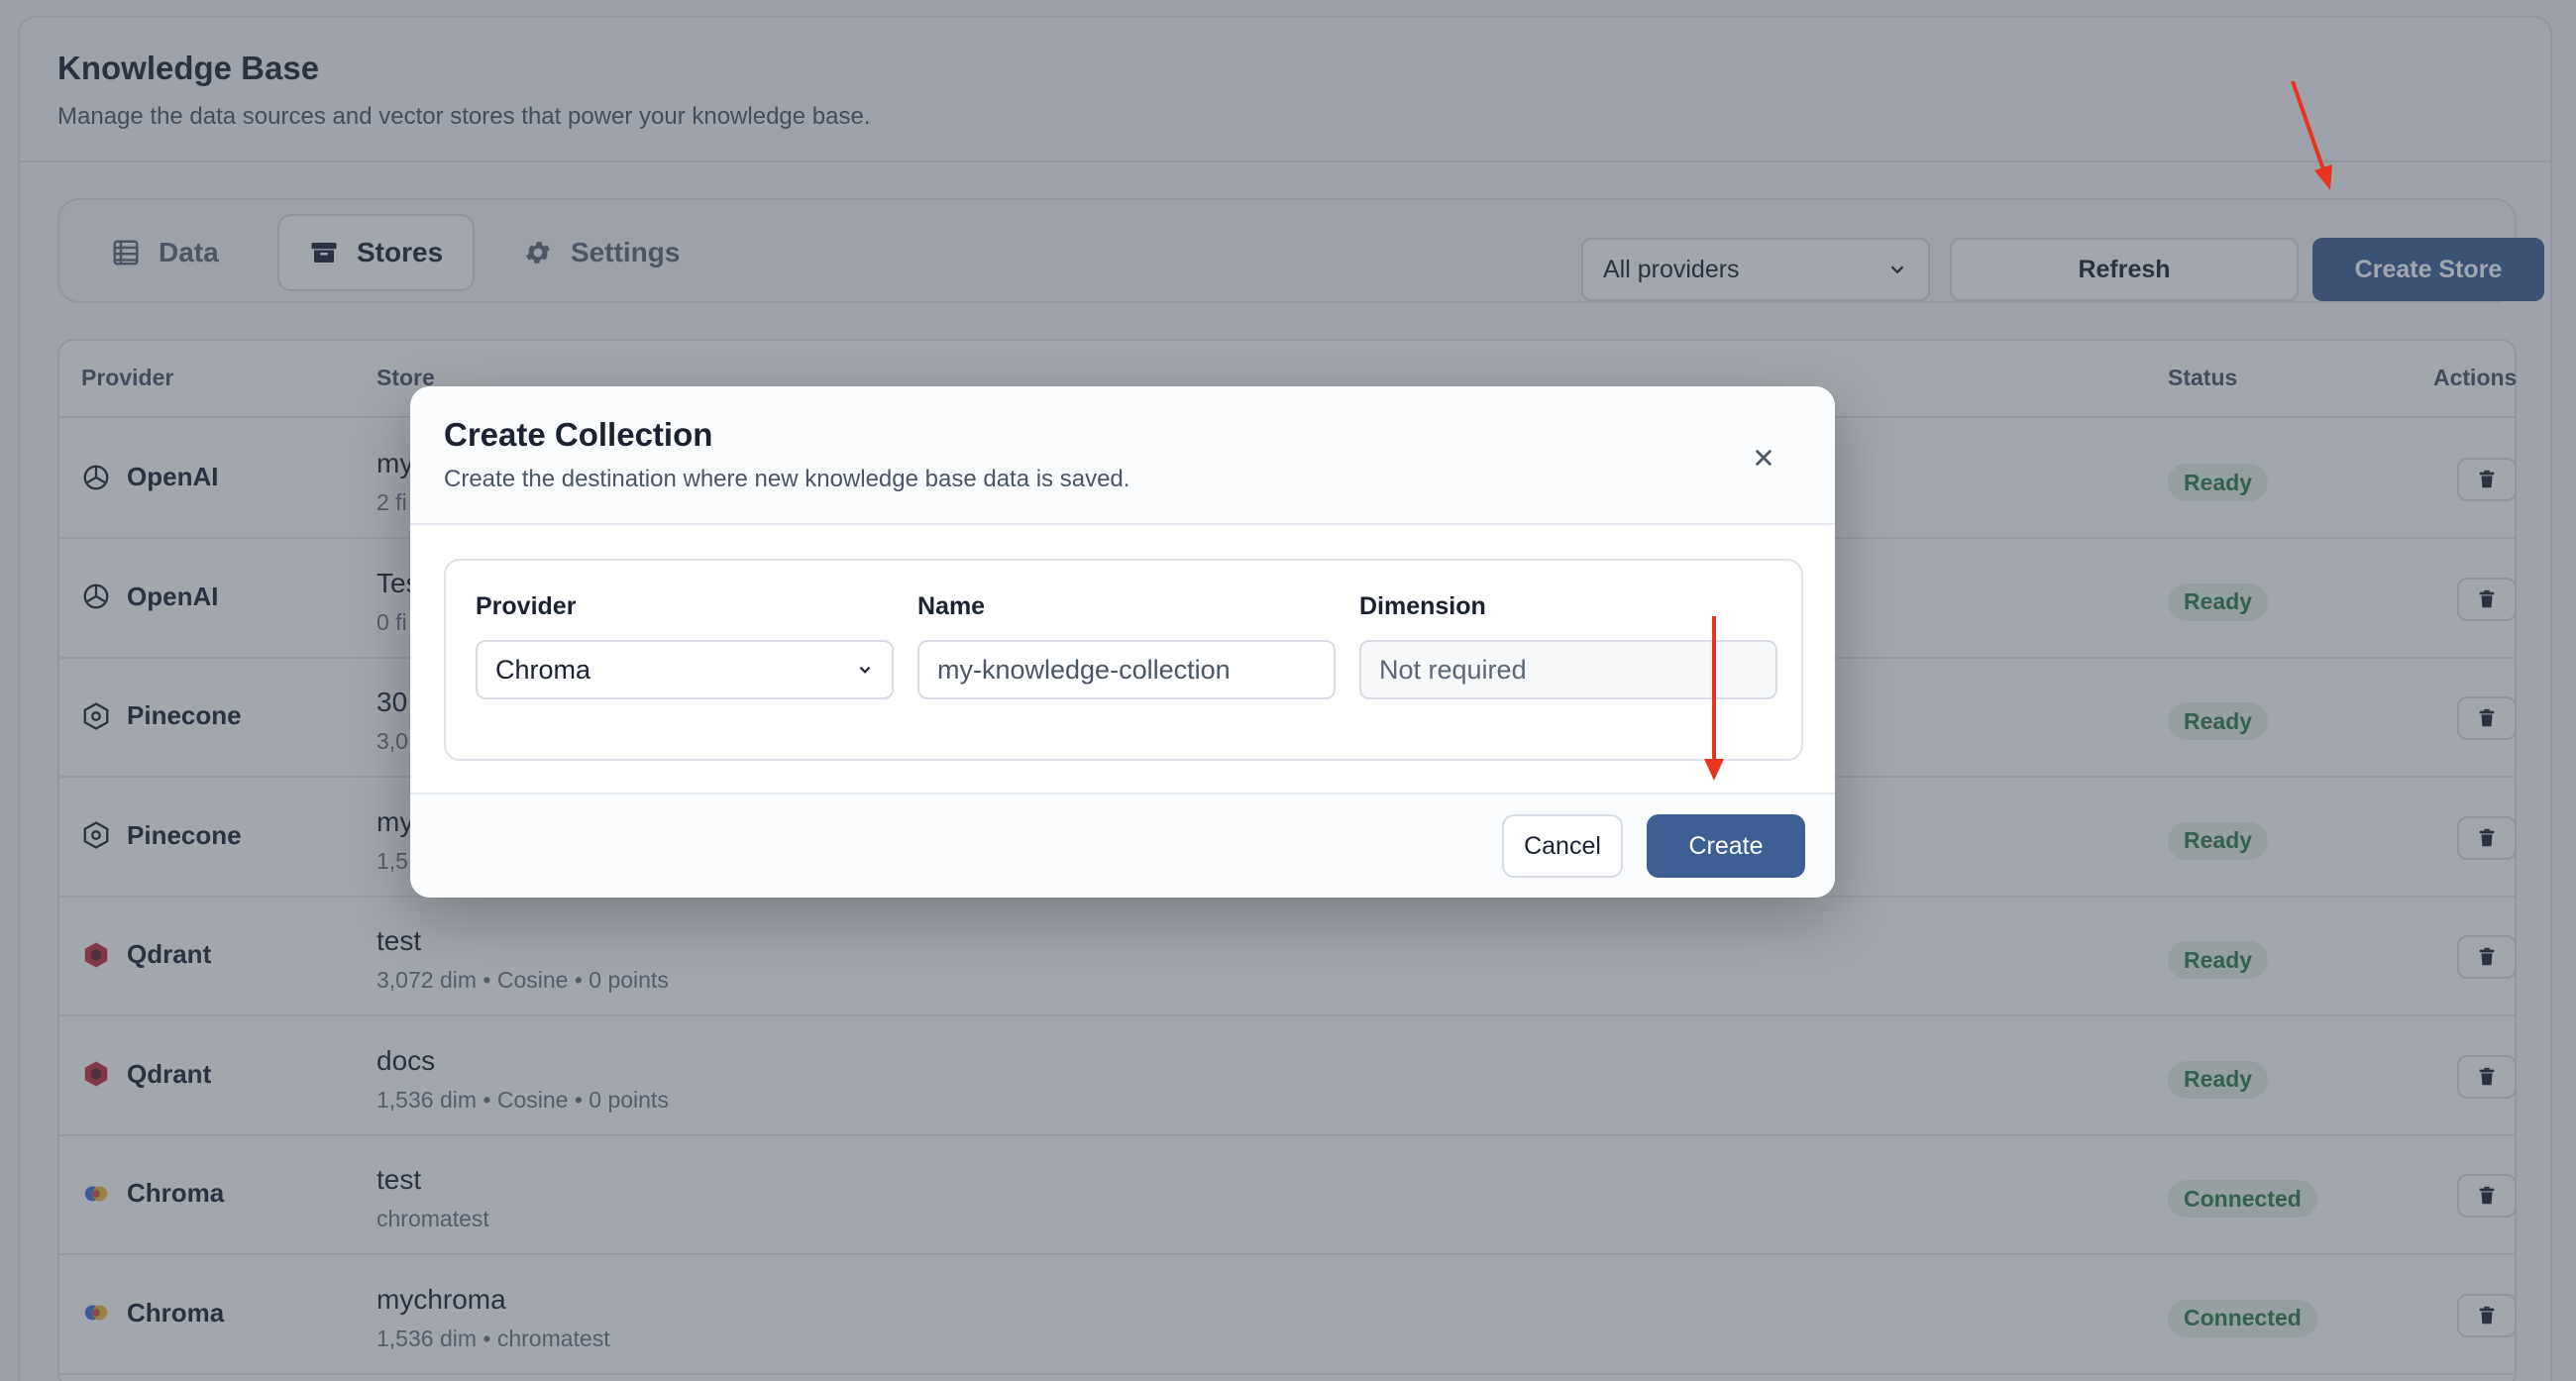 This screenshot has height=1381, width=2576. Describe the element at coordinates (526, 606) in the screenshot. I see `provider-label: Provider` at that location.